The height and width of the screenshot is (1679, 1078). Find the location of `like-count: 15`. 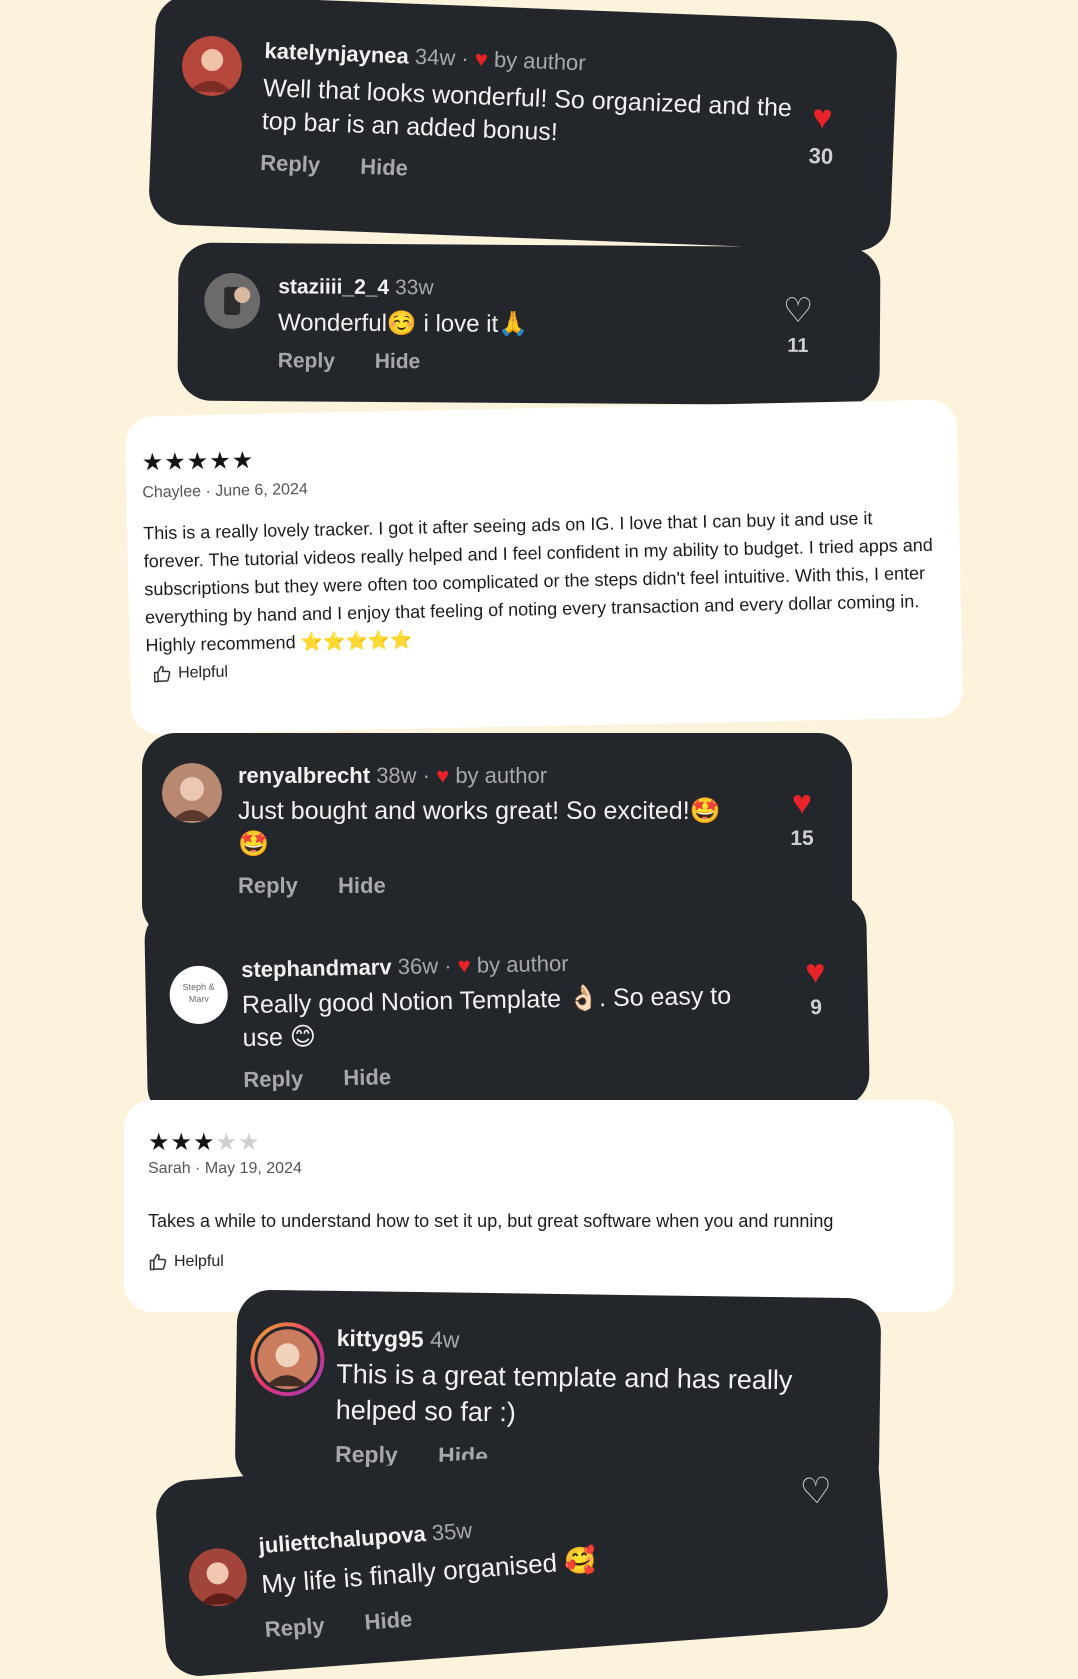

like-count: 15 is located at coordinates (802, 838).